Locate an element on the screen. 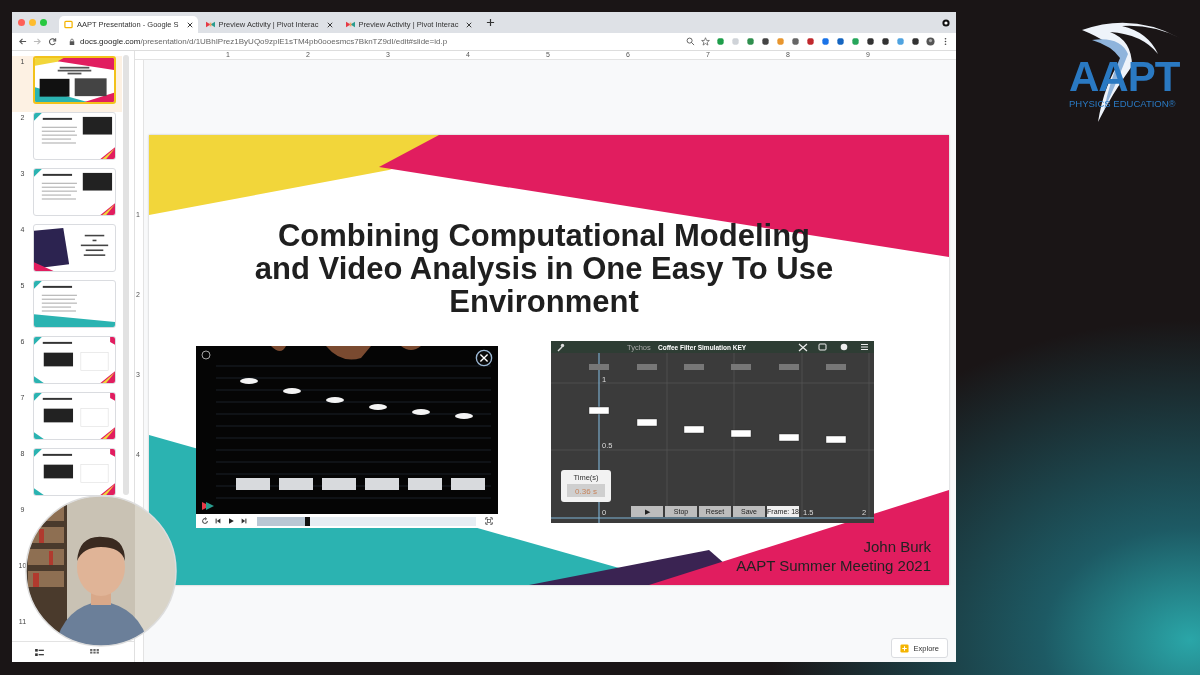  slide-title: Combining Computational Modeling is located at coordinates (544, 235).